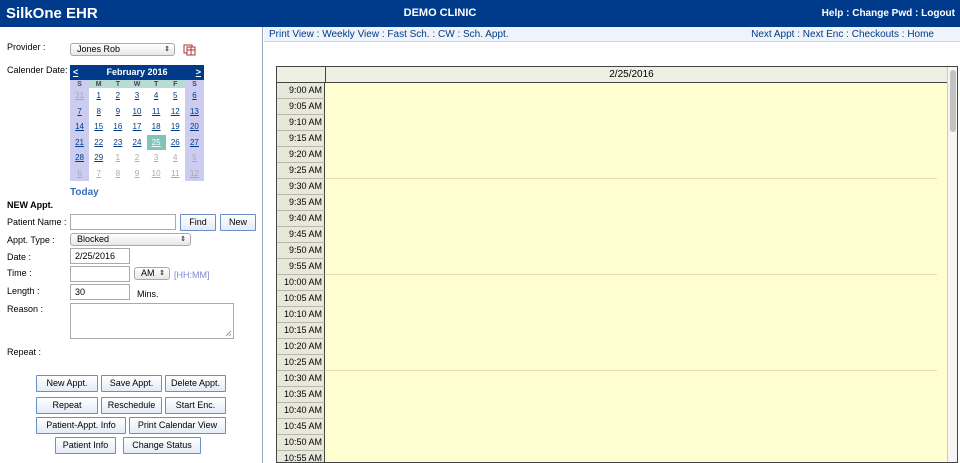  What do you see at coordinates (156, 127) in the screenshot?
I see `calendar-day: 18` at bounding box center [156, 127].